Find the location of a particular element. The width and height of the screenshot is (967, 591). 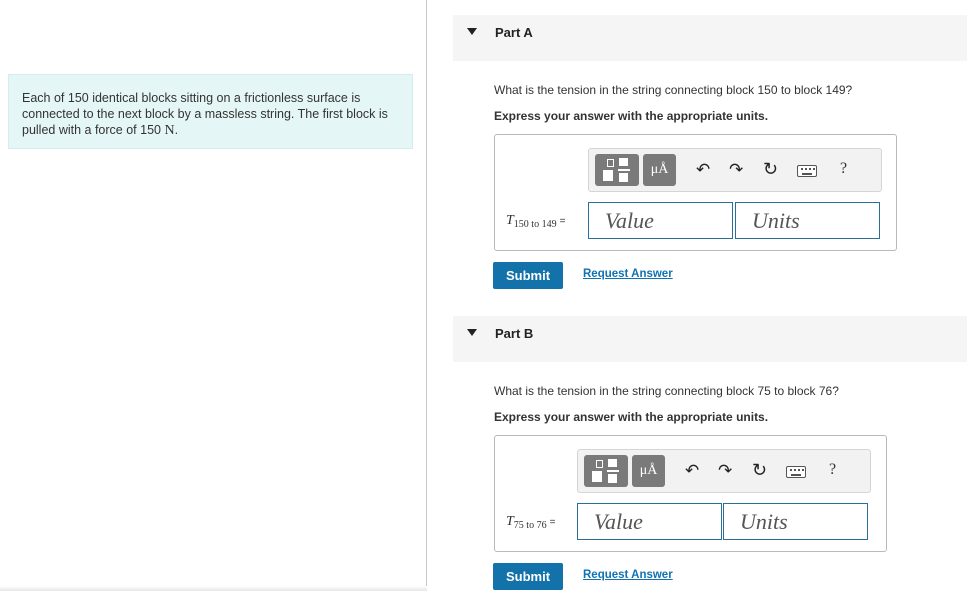

part-b-request-answer-link: Request Answer is located at coordinates (628, 575).